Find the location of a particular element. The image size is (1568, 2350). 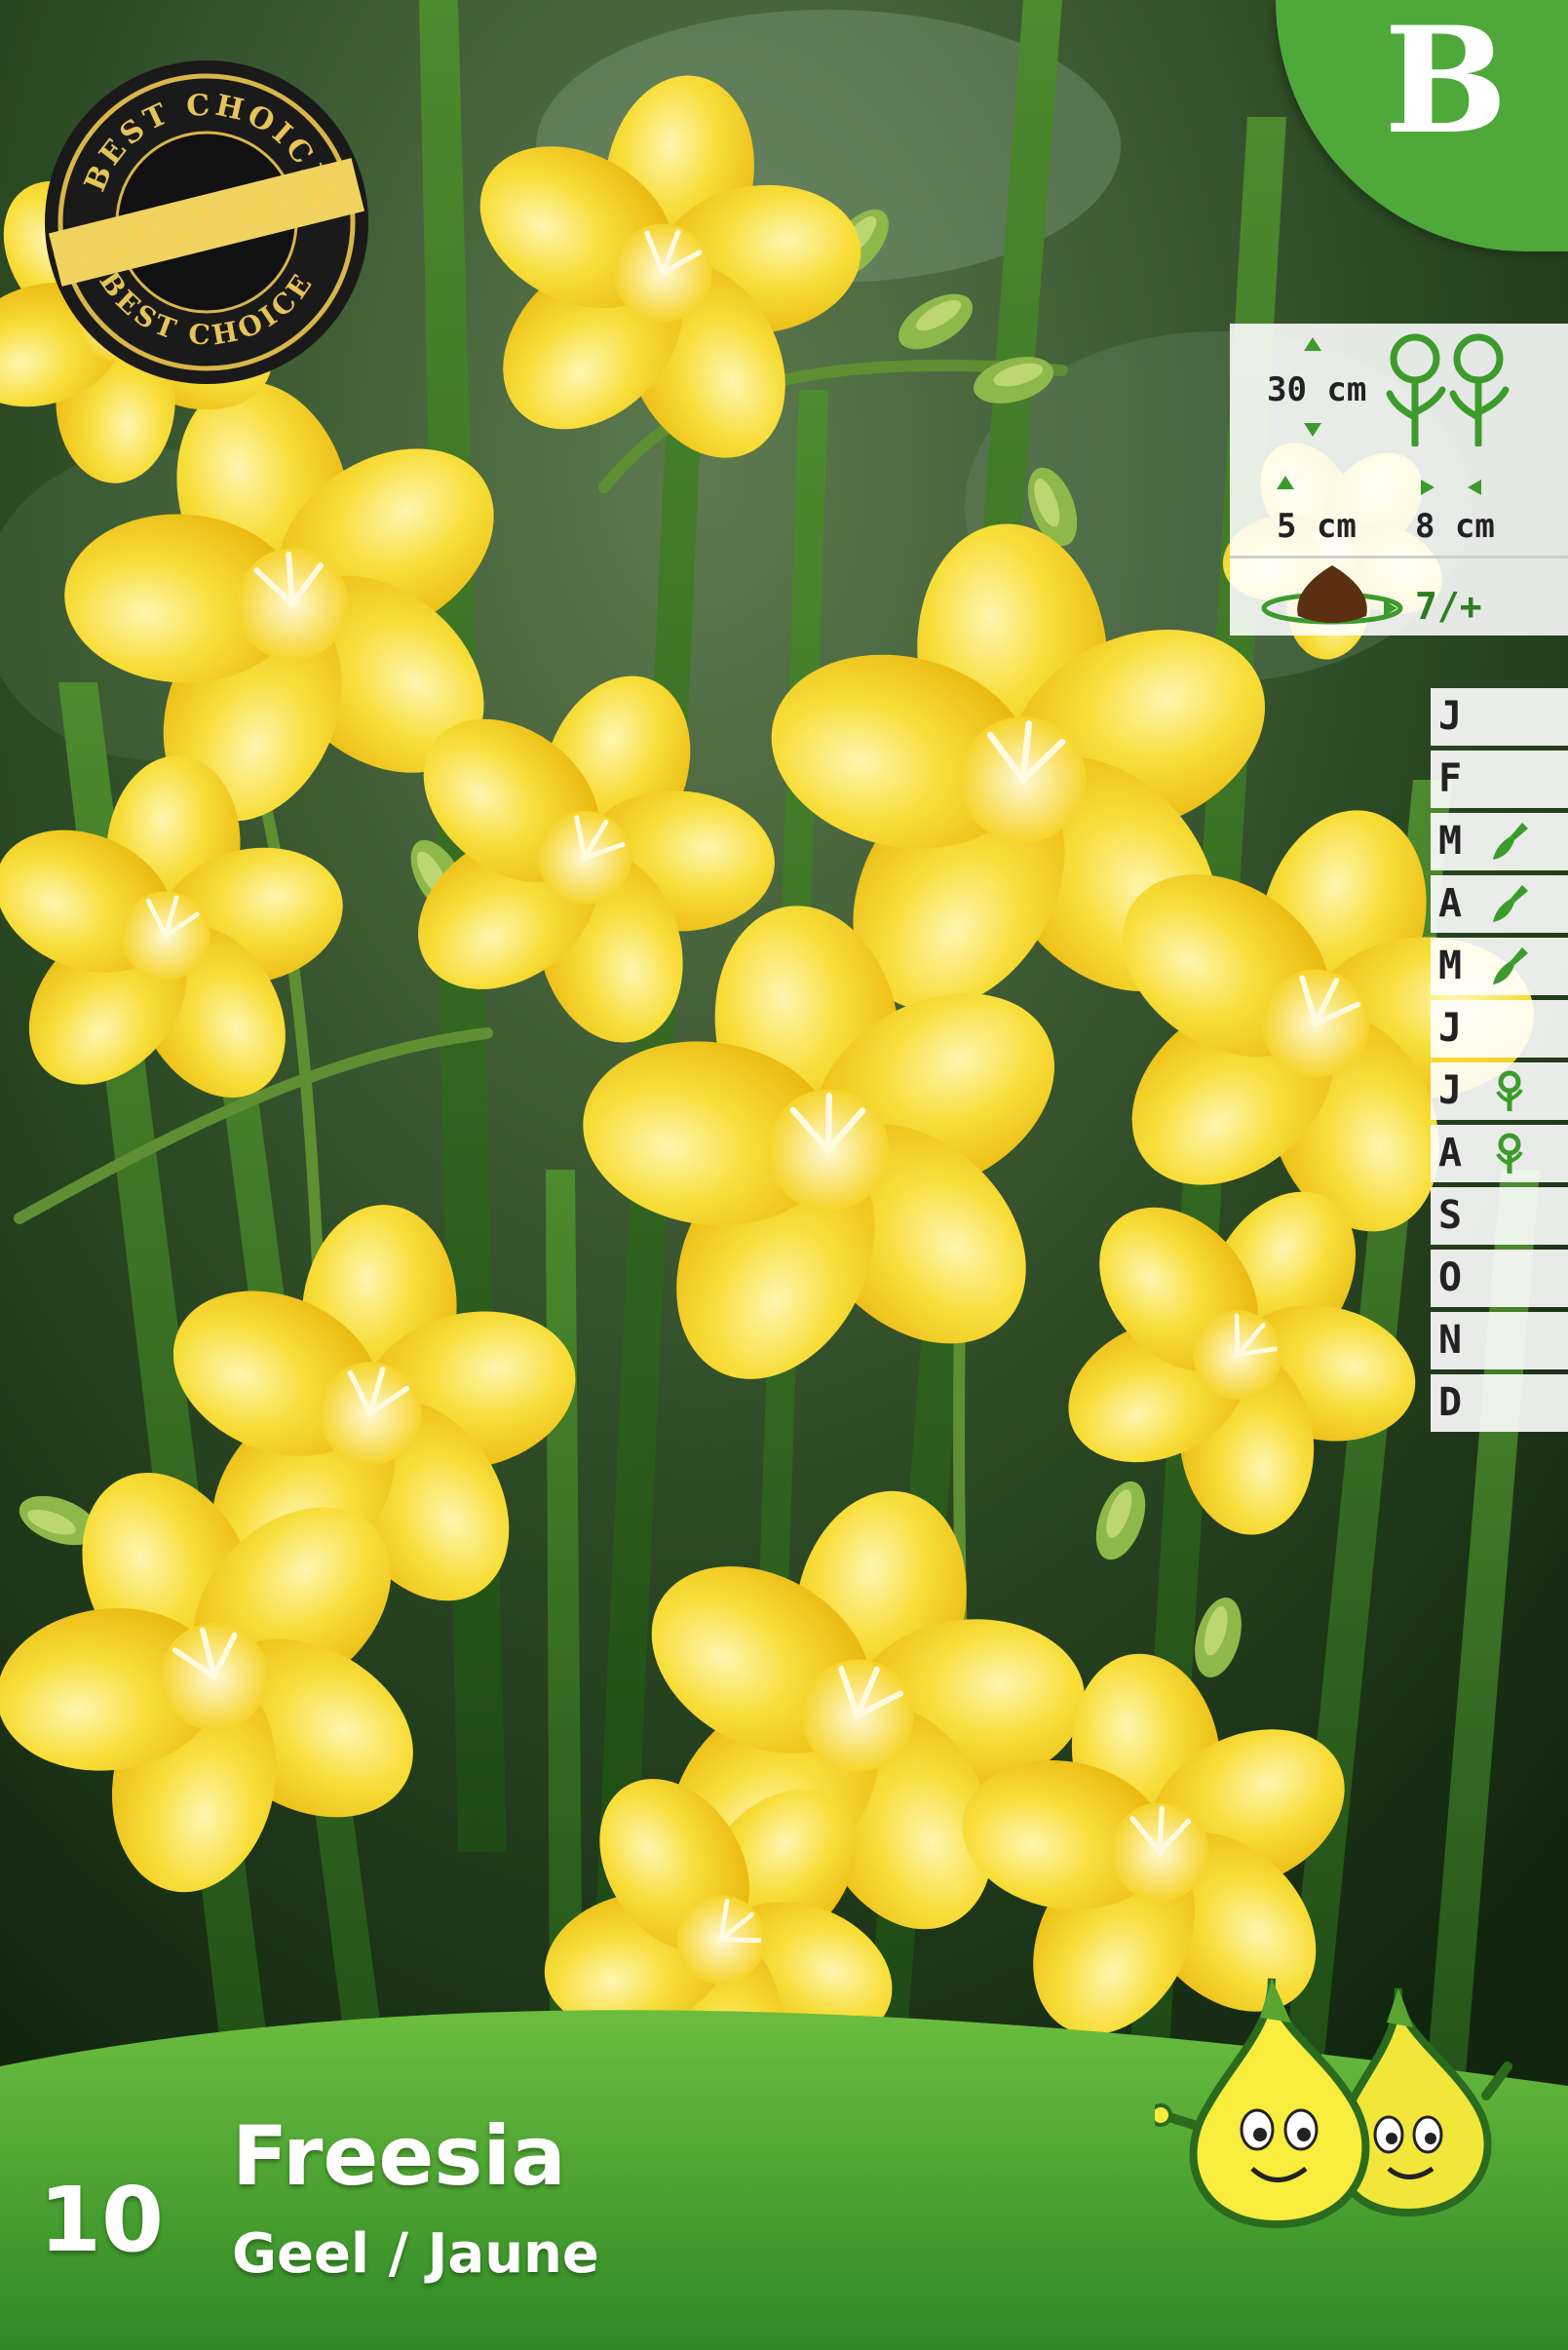

month-row: D is located at coordinates (1499, 1403).